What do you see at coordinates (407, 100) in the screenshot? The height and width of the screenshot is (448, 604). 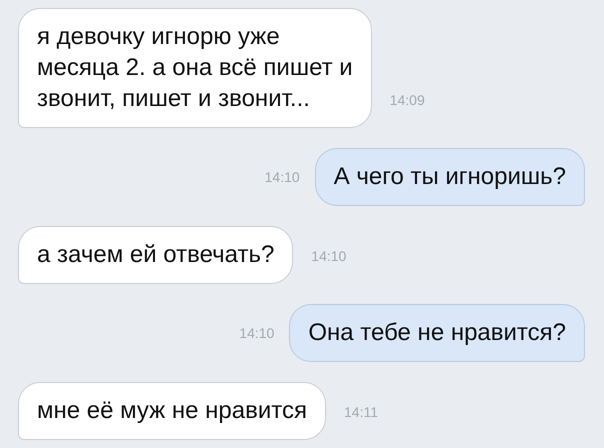 I see `message-time: 14:09` at bounding box center [407, 100].